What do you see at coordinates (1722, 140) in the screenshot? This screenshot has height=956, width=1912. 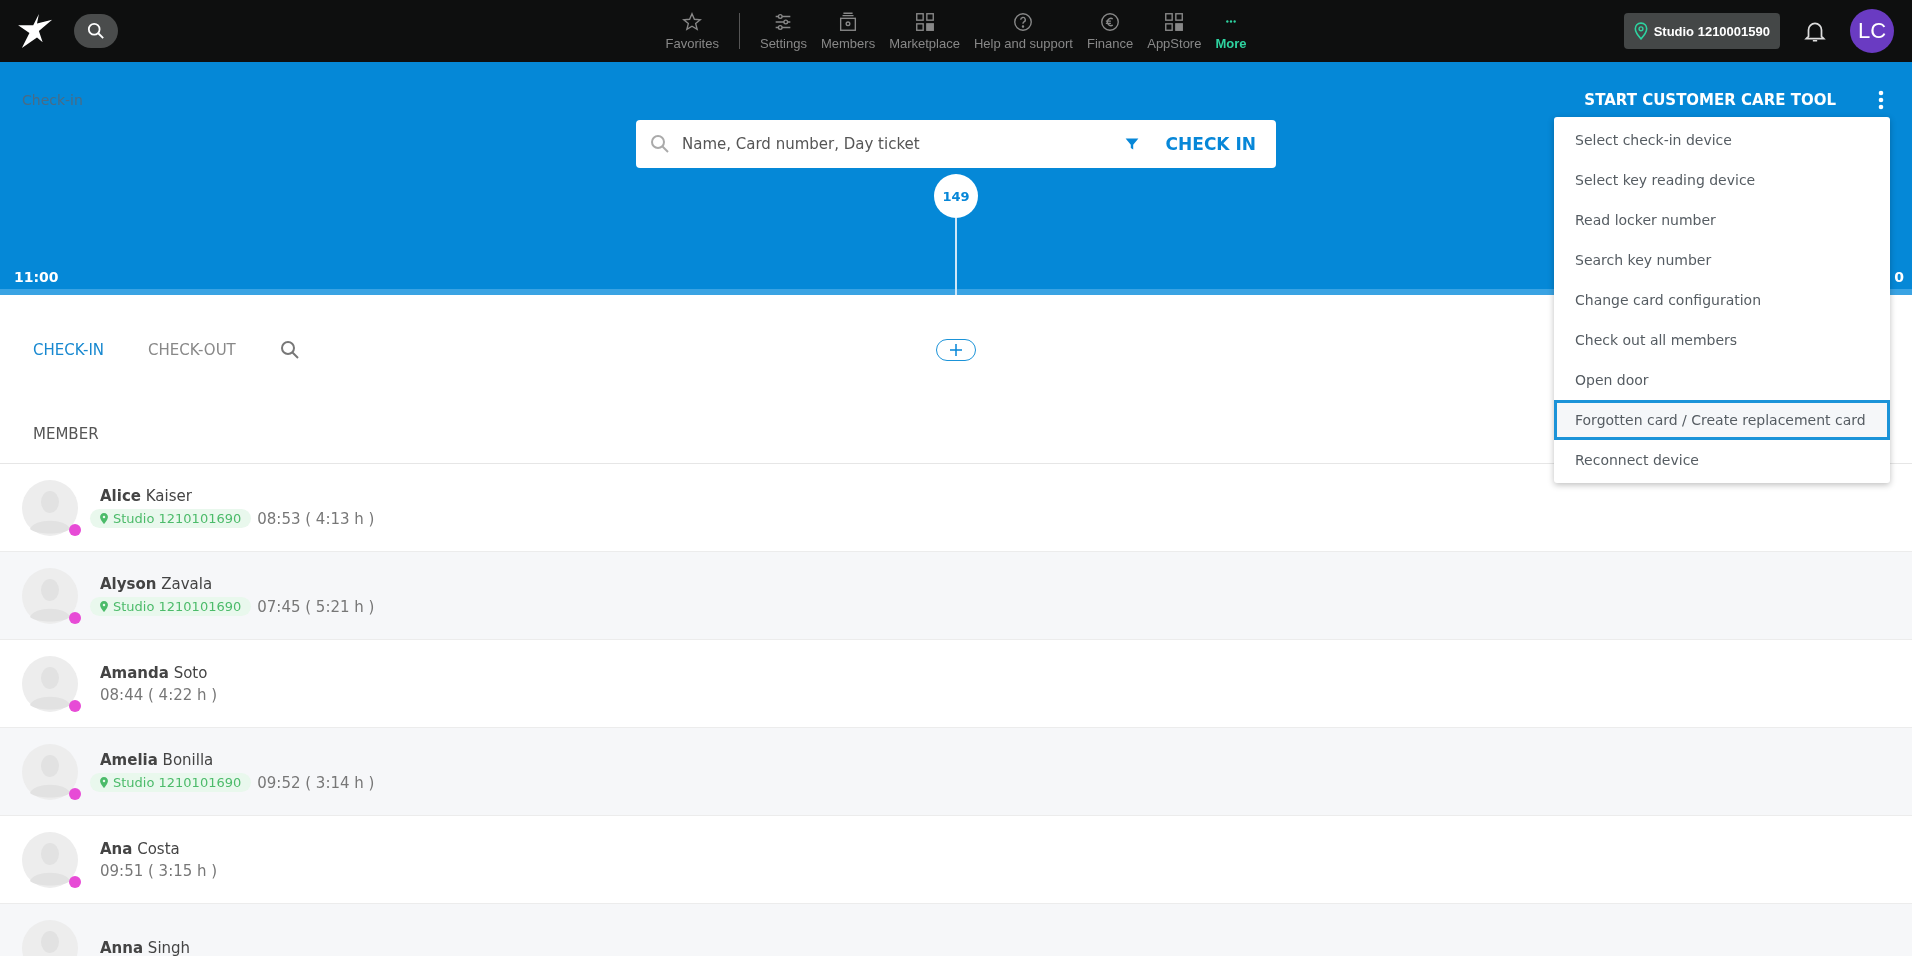 I see `menu-item: Select check-in device` at bounding box center [1722, 140].